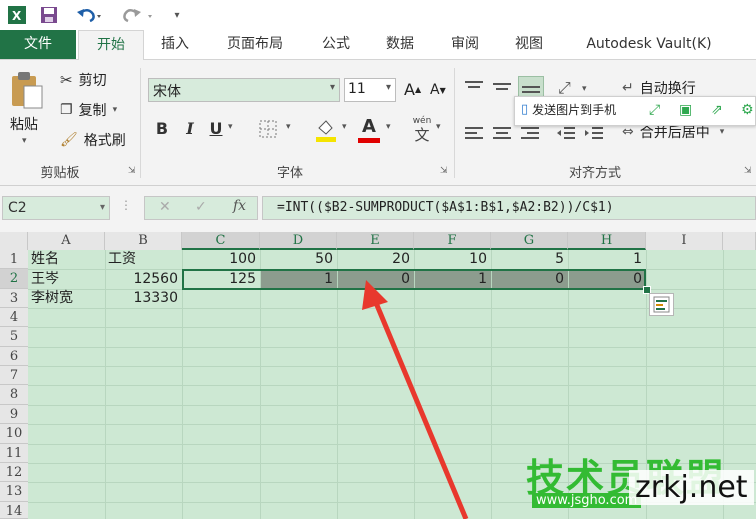 The height and width of the screenshot is (521, 756). What do you see at coordinates (587, 500) in the screenshot?
I see `watermark-url: www.jsgho.com` at bounding box center [587, 500].